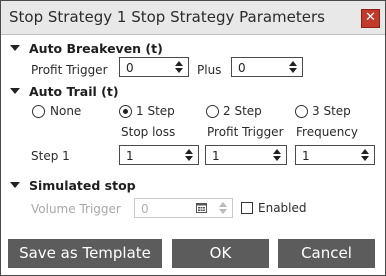 This screenshot has height=276, width=386. Describe the element at coordinates (209, 70) in the screenshot. I see `plus-label: Plus` at that location.